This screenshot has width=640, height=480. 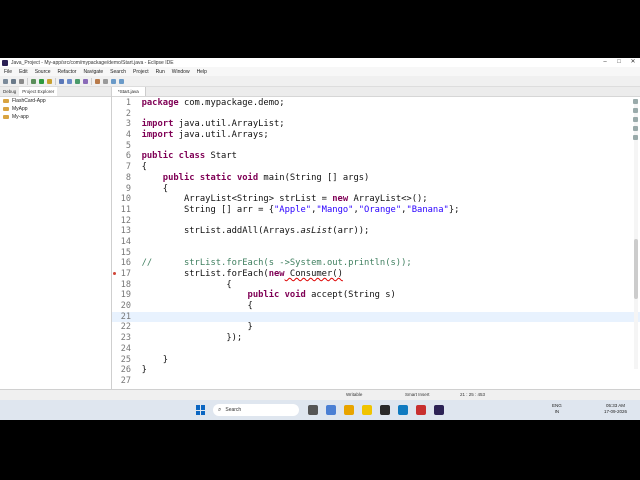 What do you see at coordinates (93, 72) in the screenshot?
I see `menu-navigate: Navigate` at bounding box center [93, 72].